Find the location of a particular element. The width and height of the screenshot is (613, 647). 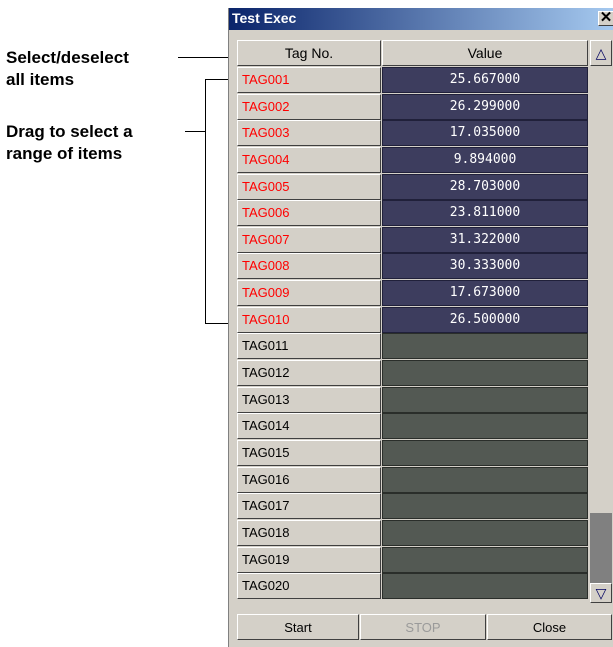

scroll-up-button: △ is located at coordinates (601, 53).